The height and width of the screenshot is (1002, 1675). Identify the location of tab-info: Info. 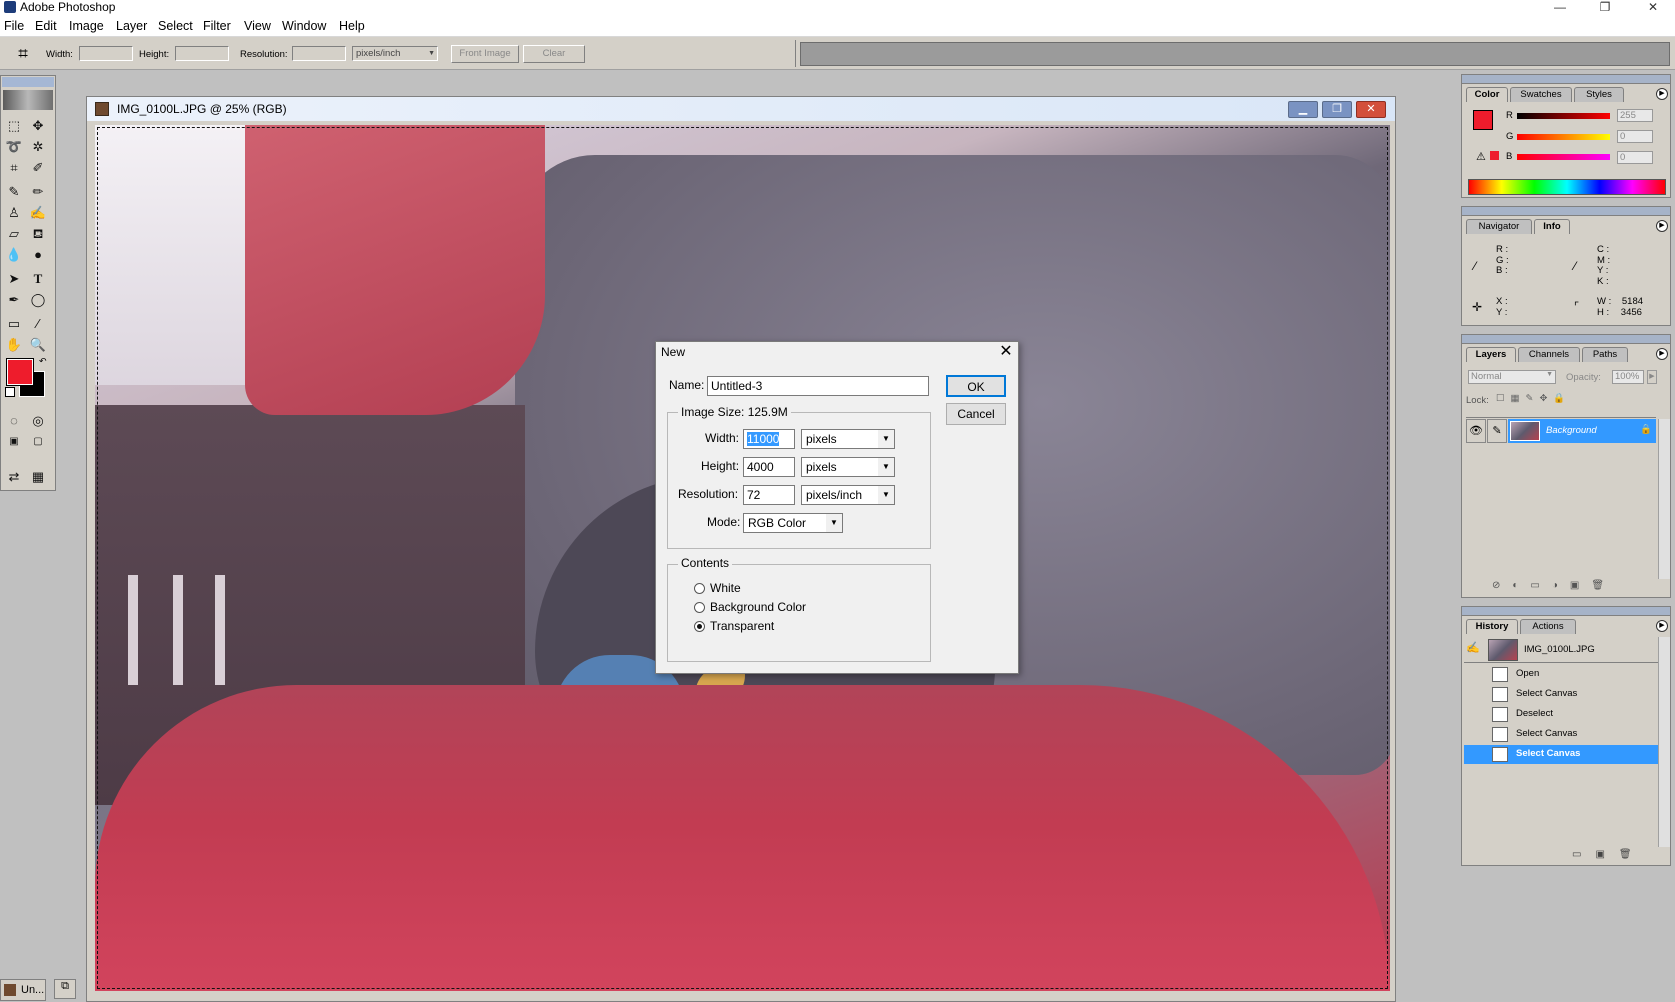
(1552, 226).